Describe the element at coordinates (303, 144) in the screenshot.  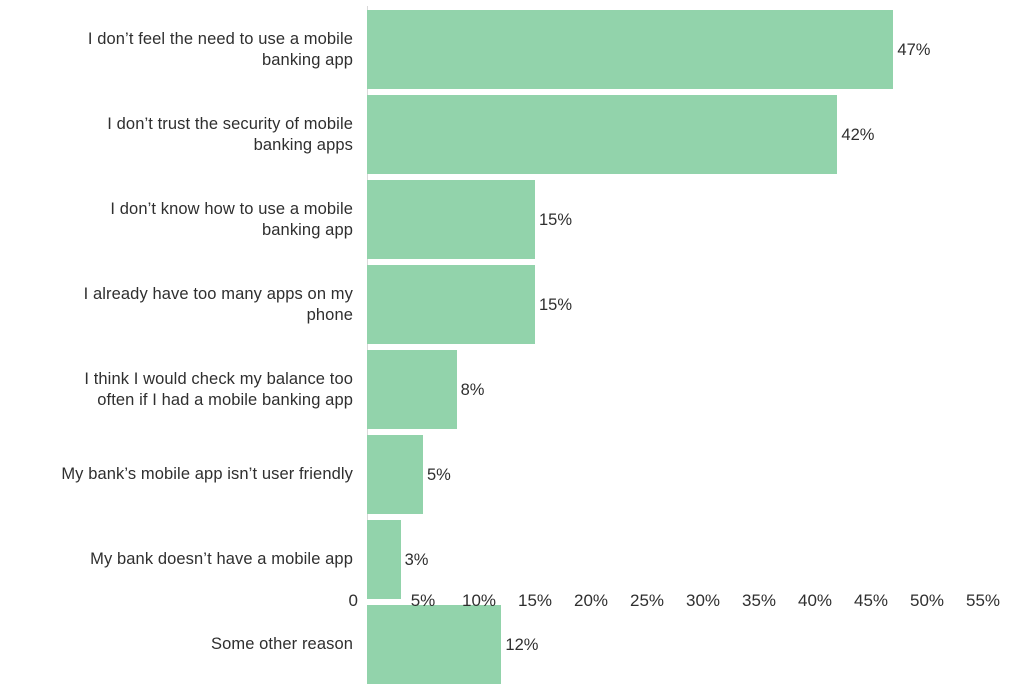
I see `category-label-line: banking apps` at that location.